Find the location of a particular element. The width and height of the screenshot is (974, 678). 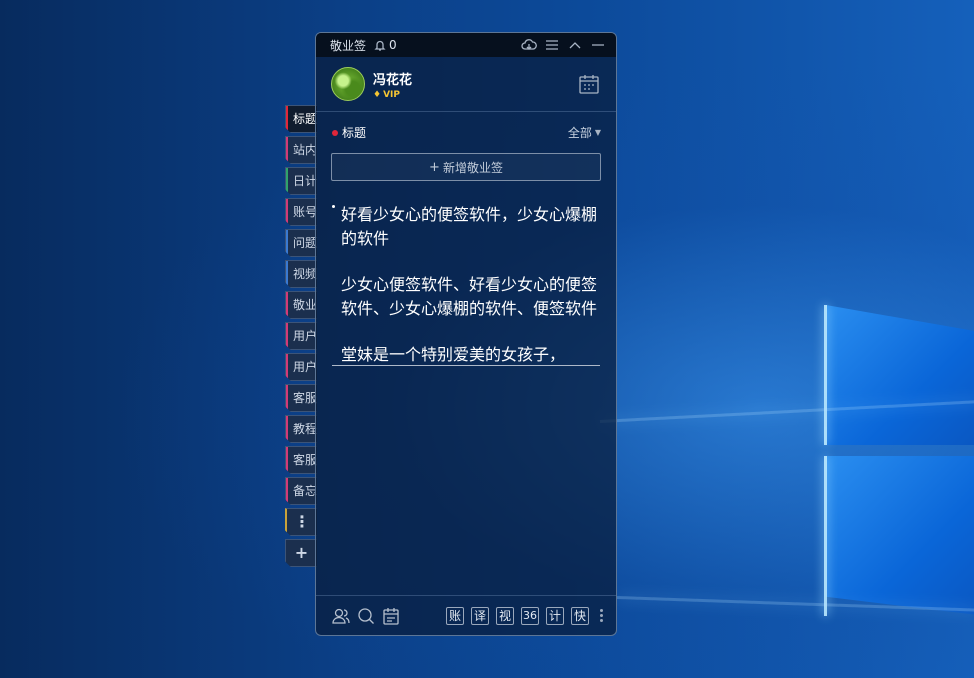

side-tab-label: 敬业 is located at coordinates (305, 305).